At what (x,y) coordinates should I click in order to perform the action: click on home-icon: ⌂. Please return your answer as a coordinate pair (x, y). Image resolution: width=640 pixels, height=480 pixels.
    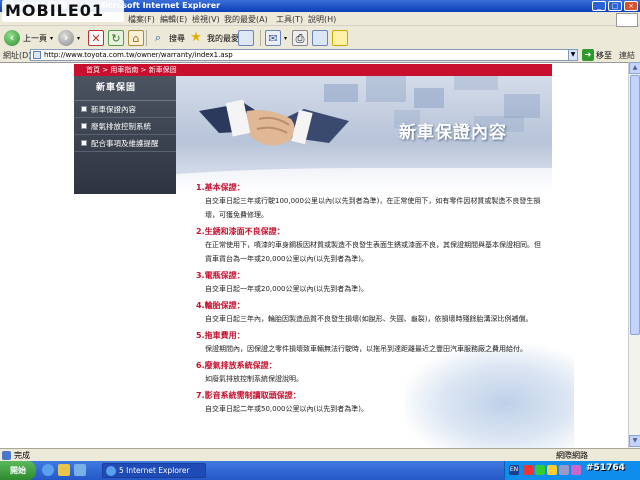
    Looking at the image, I should click on (136, 38).